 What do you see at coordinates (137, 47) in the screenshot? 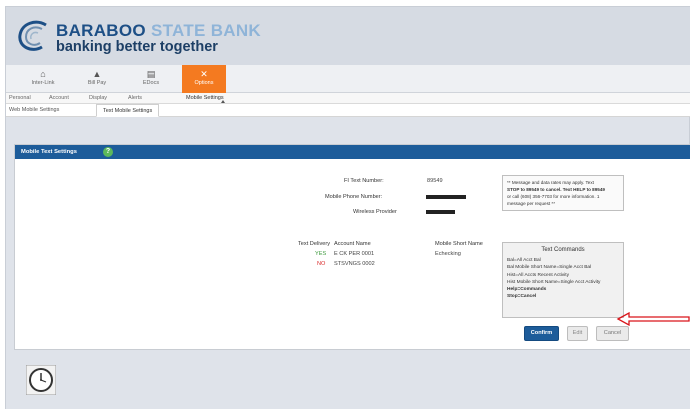
I see `bank-tagline: banking better together` at bounding box center [137, 47].